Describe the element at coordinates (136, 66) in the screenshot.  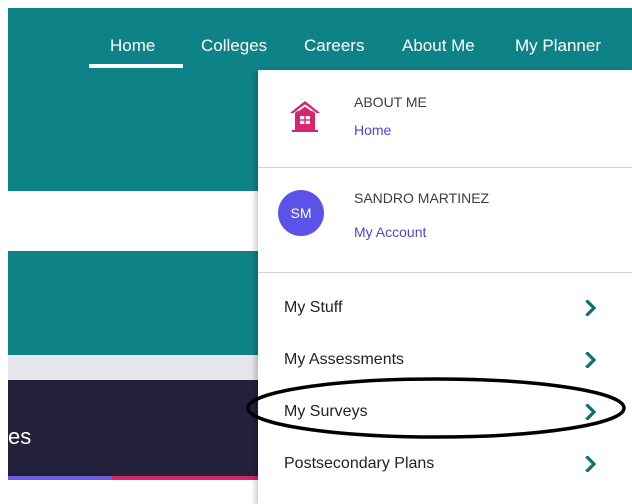
I see `nav-active-indicator` at that location.